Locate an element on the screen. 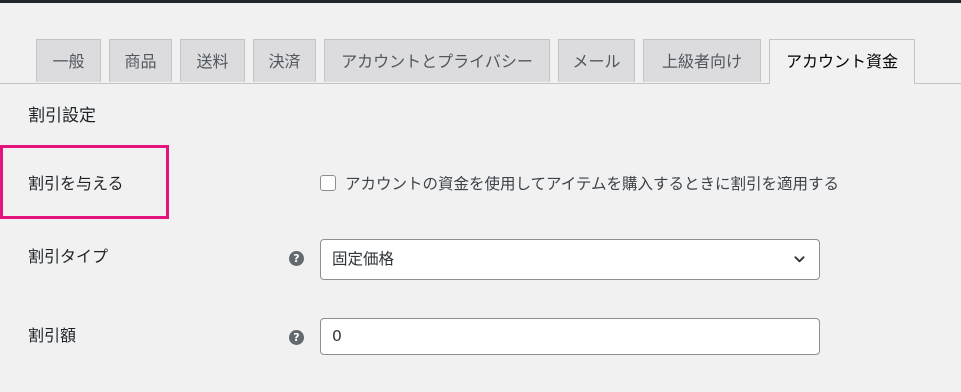  top-admin-bar is located at coordinates (480, 1).